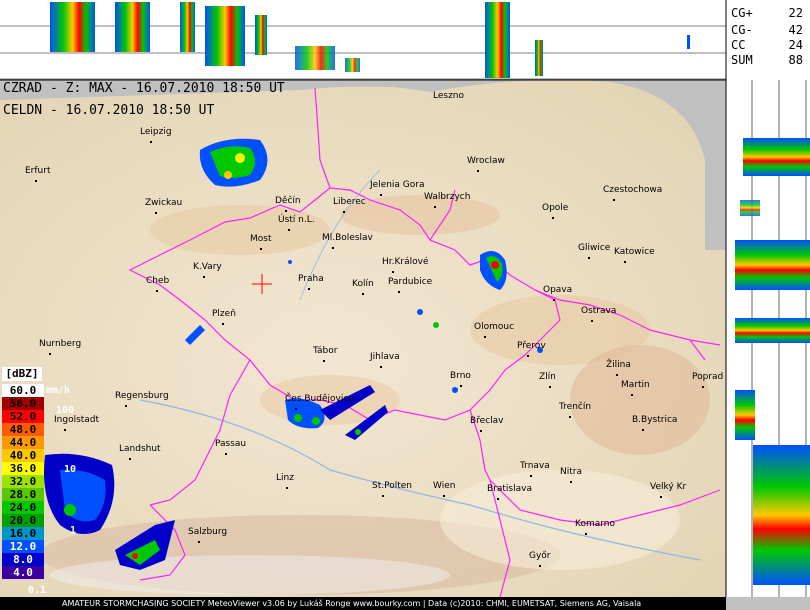 The width and height of the screenshot is (810, 610). Describe the element at coordinates (156, 132) in the screenshot. I see `city-label: Leipzig` at that location.